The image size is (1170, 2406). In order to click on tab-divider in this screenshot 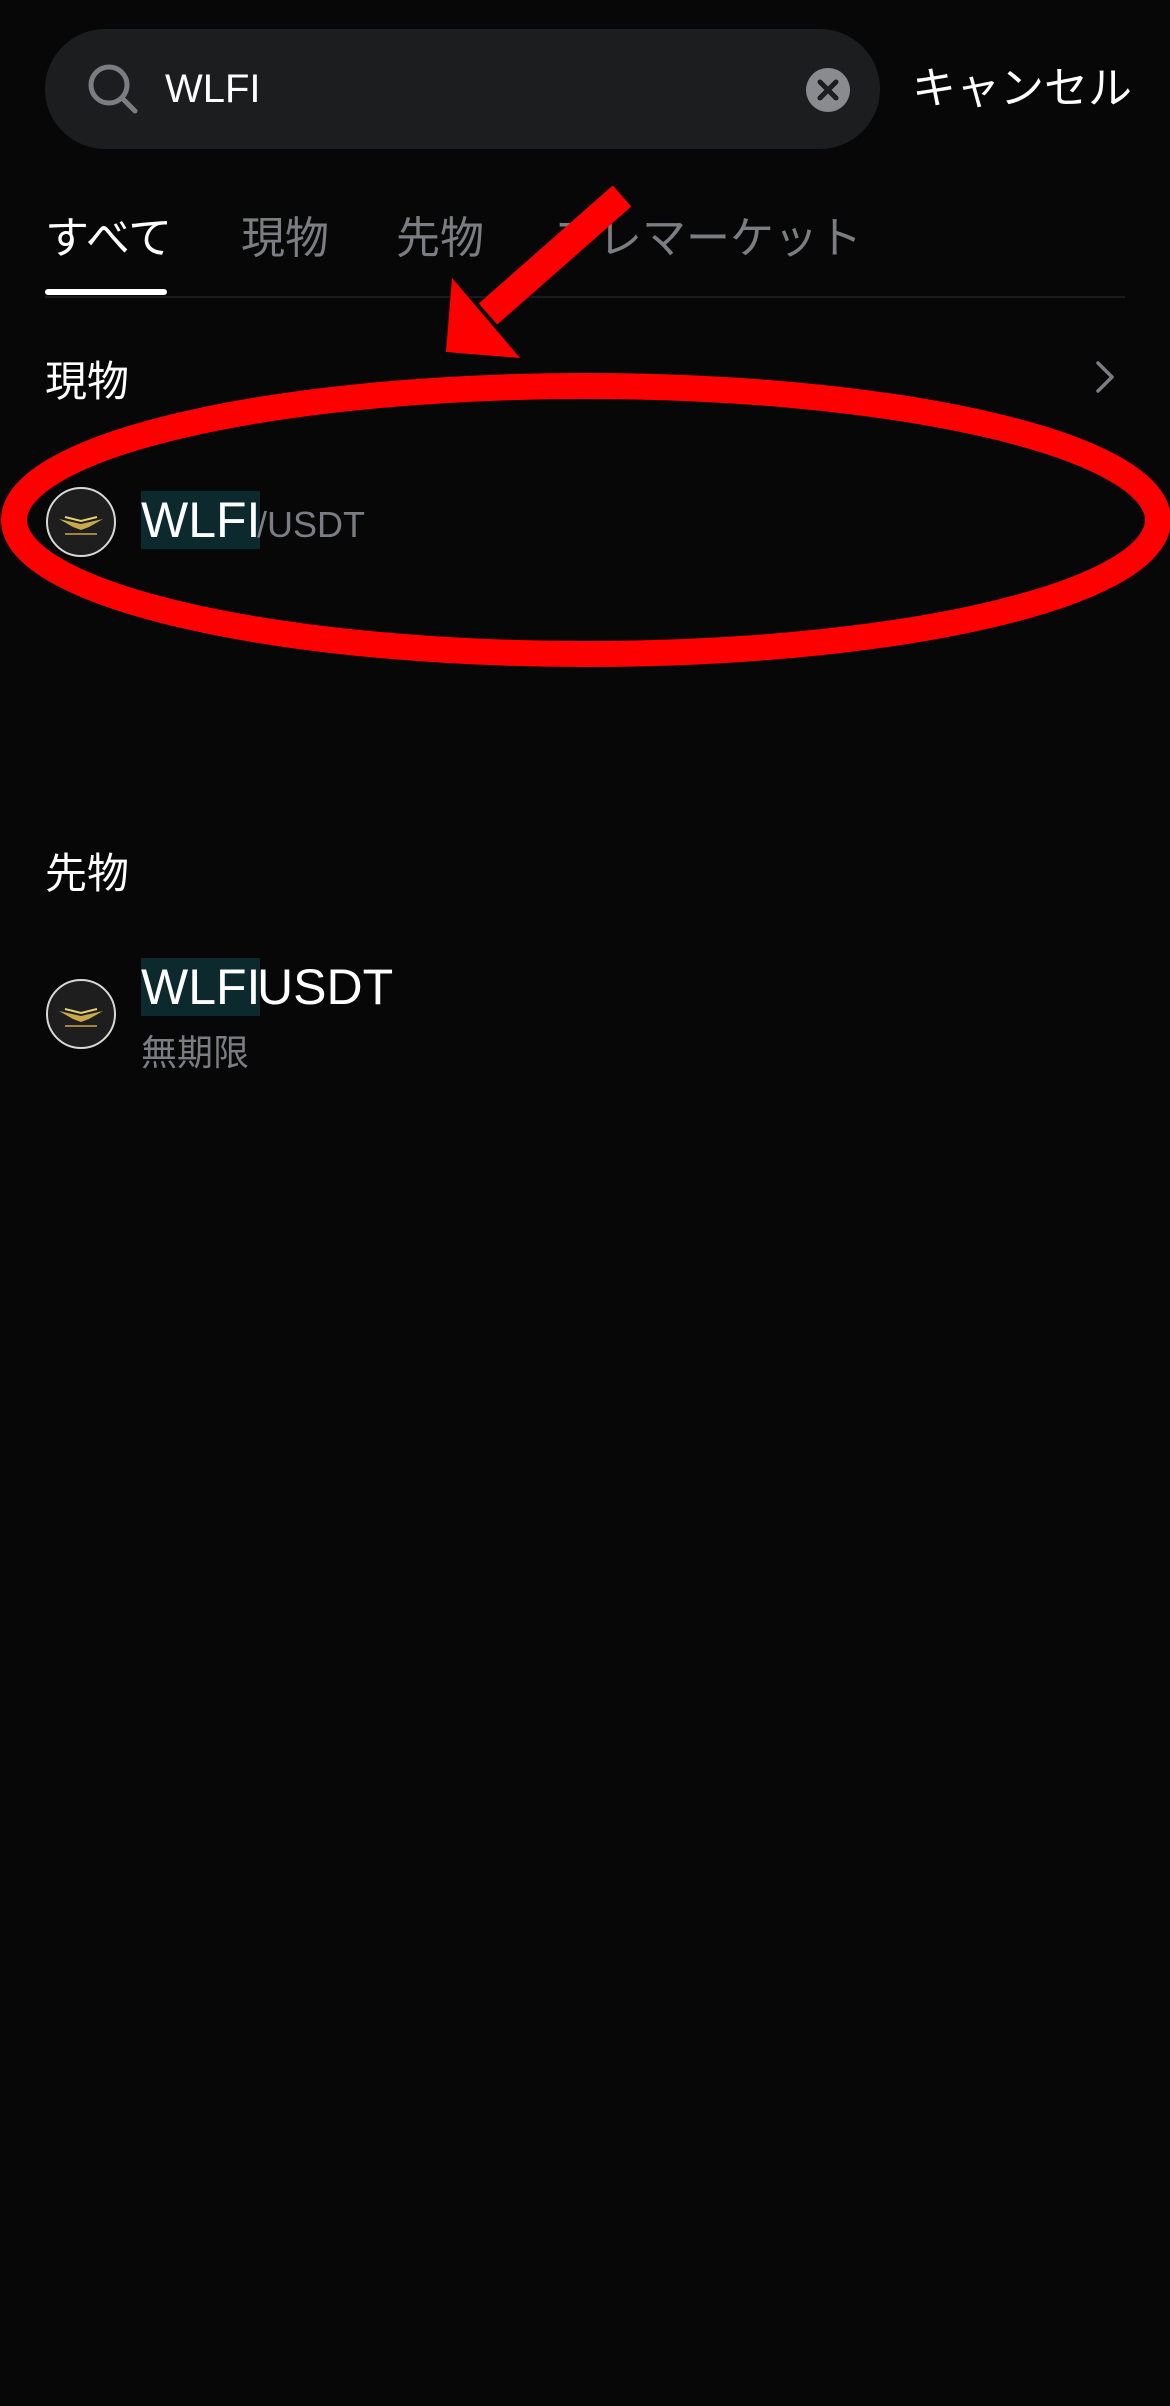, I will do `click(585, 297)`.